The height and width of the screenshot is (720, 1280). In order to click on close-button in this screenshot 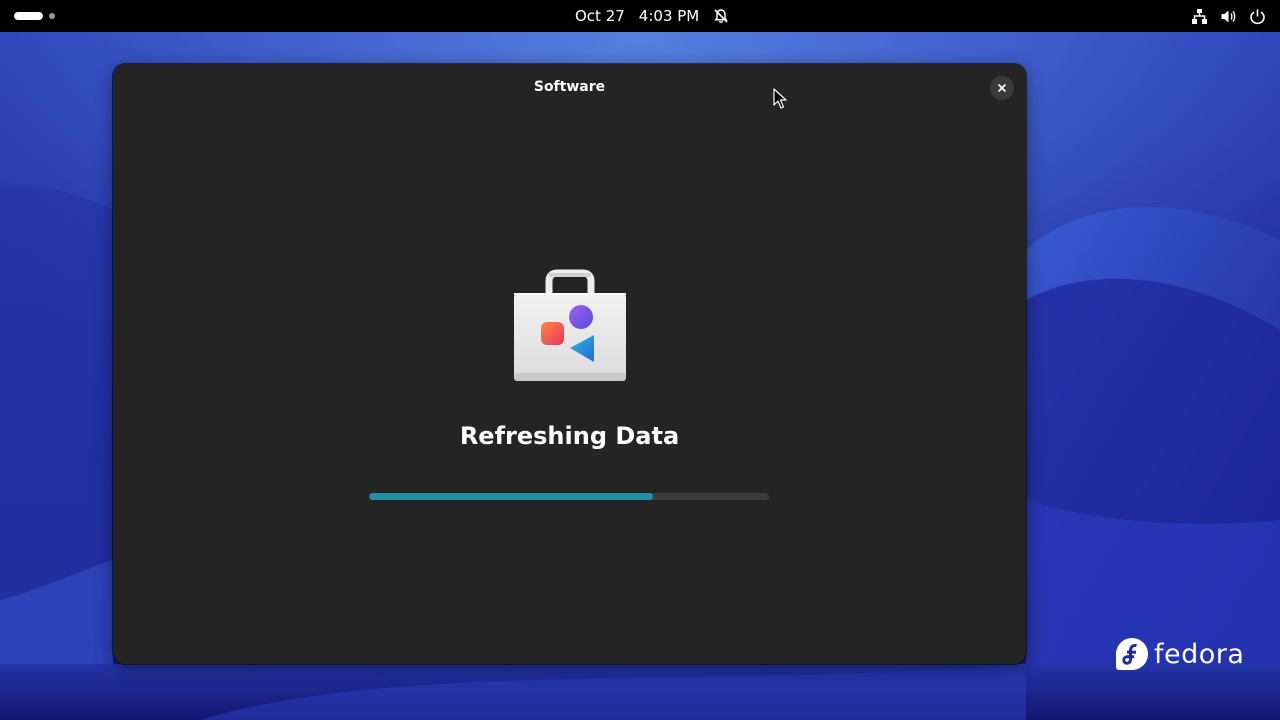, I will do `click(1002, 88)`.